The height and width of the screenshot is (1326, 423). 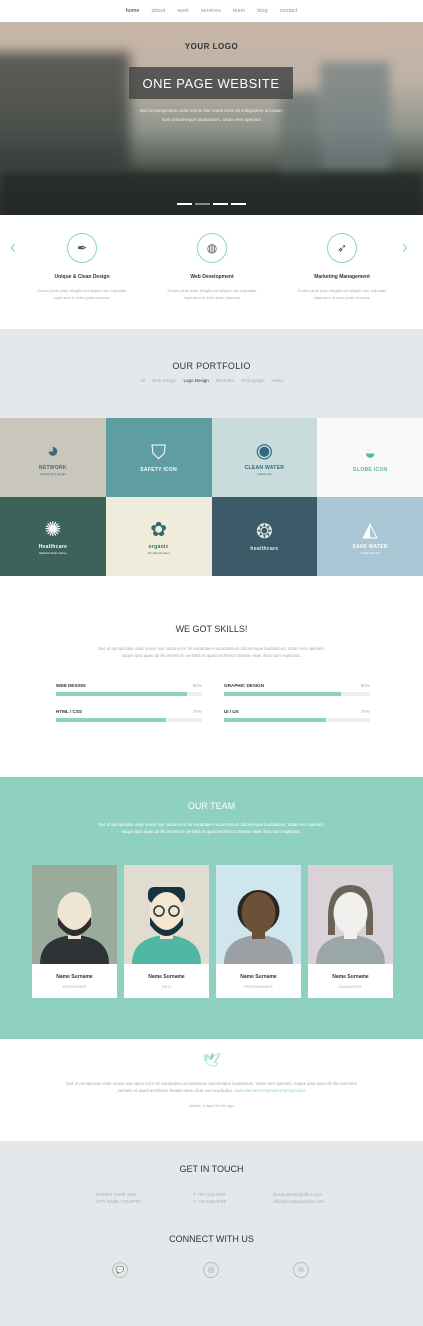 I want to click on skill-item: UI / UX 70%, so click(x=297, y=715).